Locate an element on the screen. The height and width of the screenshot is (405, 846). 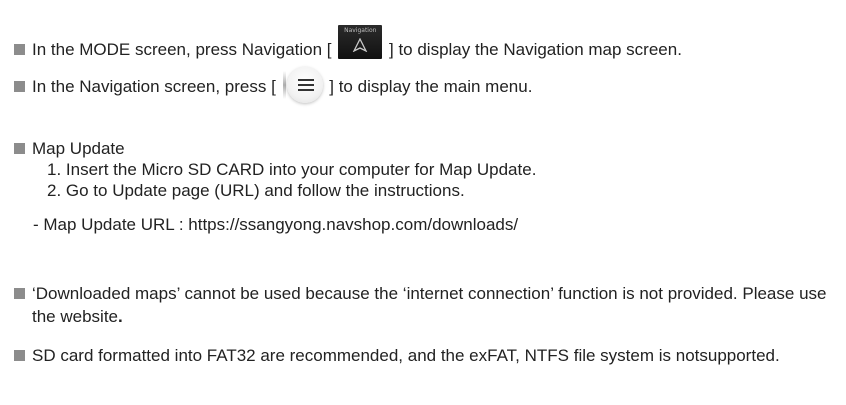
menu-button-icon is located at coordinates (302, 85).